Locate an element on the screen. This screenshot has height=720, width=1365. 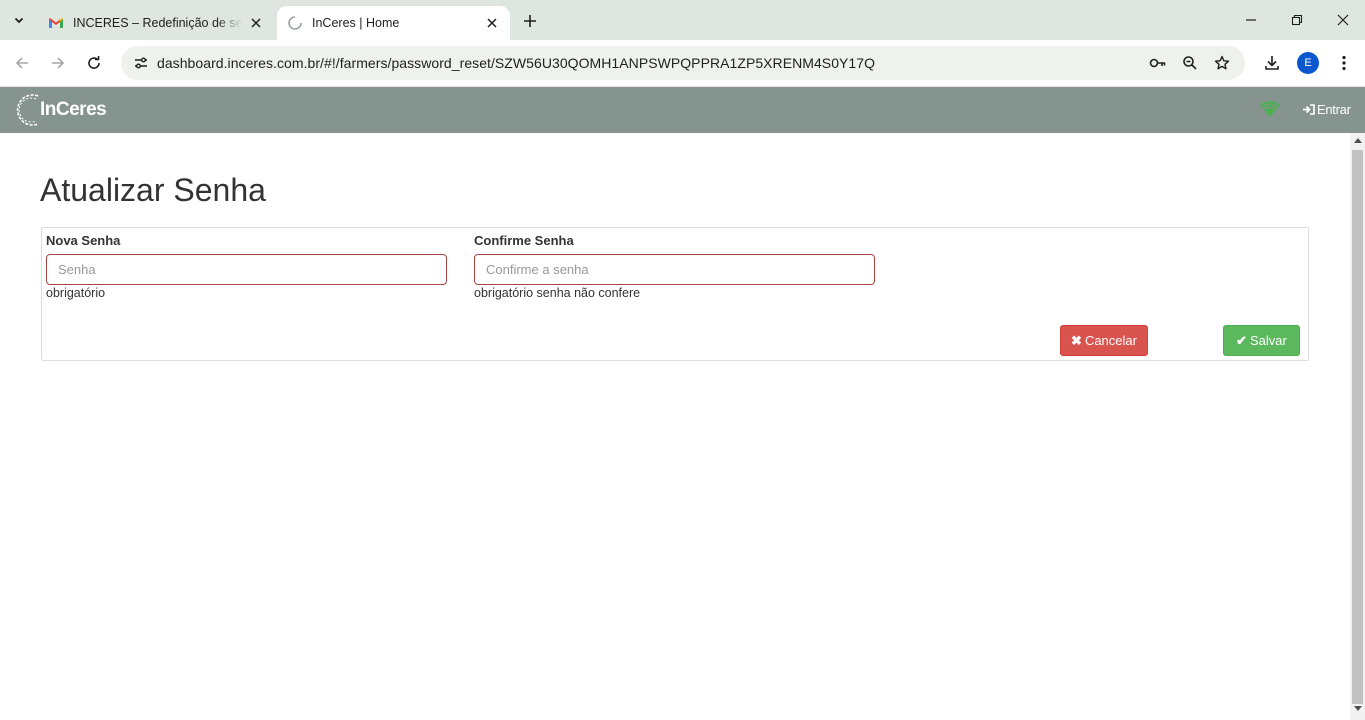
tab-inceres-home: InCeres | Home is located at coordinates (393, 23).